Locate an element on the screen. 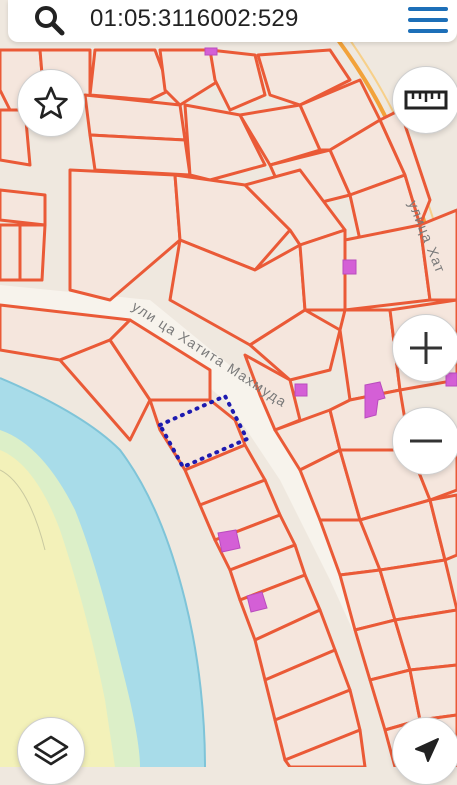  star-icon is located at coordinates (51, 102).